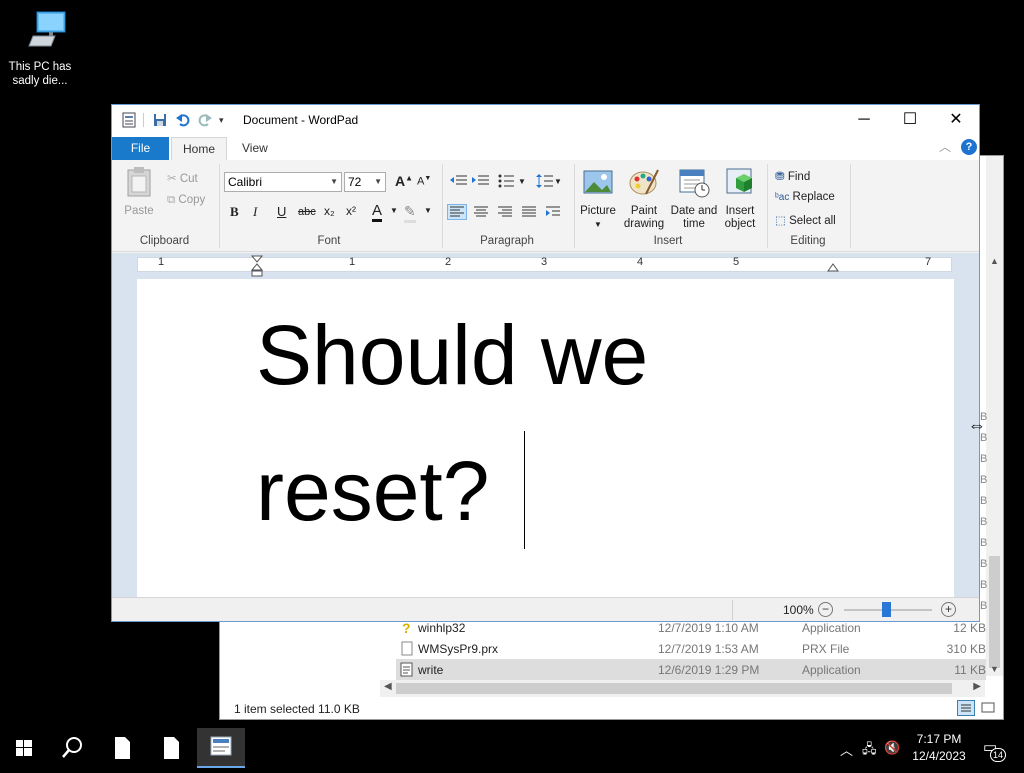  I want to click on copy-button: ⧉ Copy, so click(186, 200).